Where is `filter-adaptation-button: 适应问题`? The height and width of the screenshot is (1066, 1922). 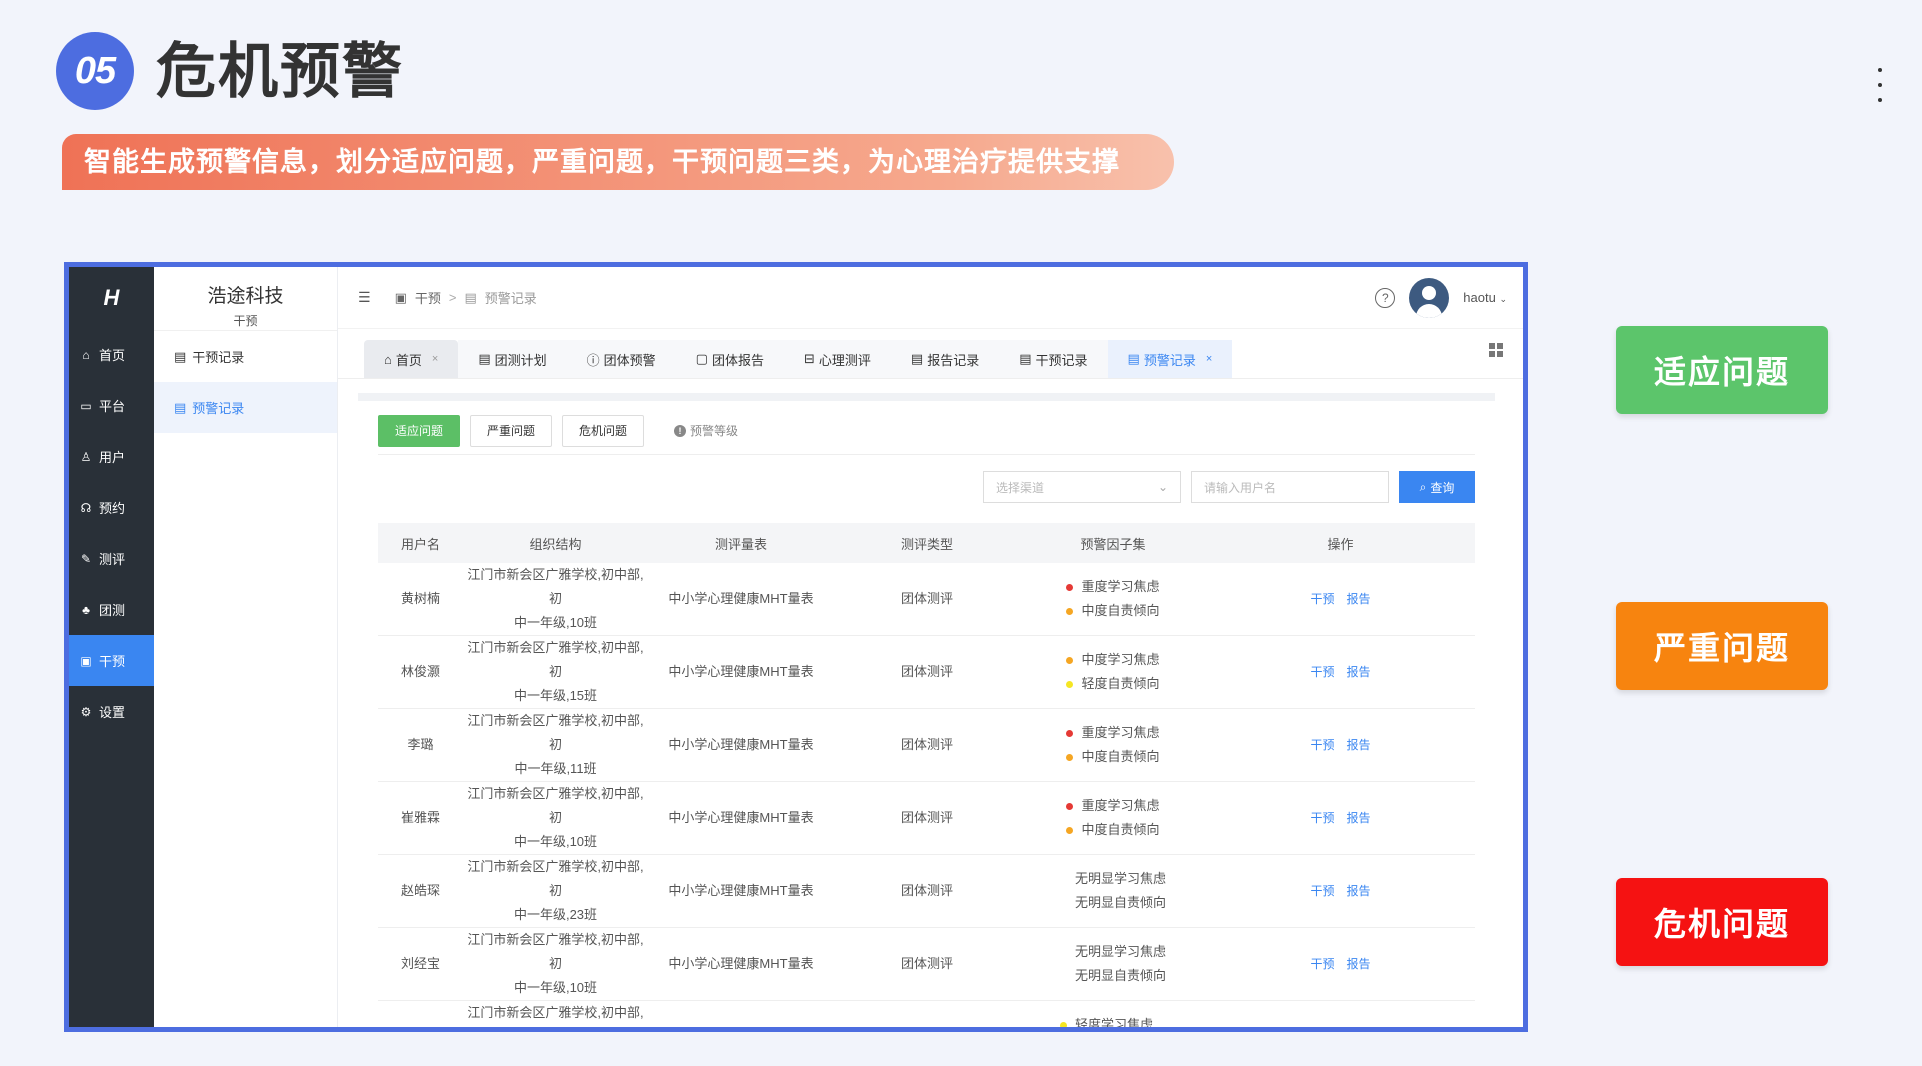
filter-adaptation-button: 适应问题 is located at coordinates (419, 430).